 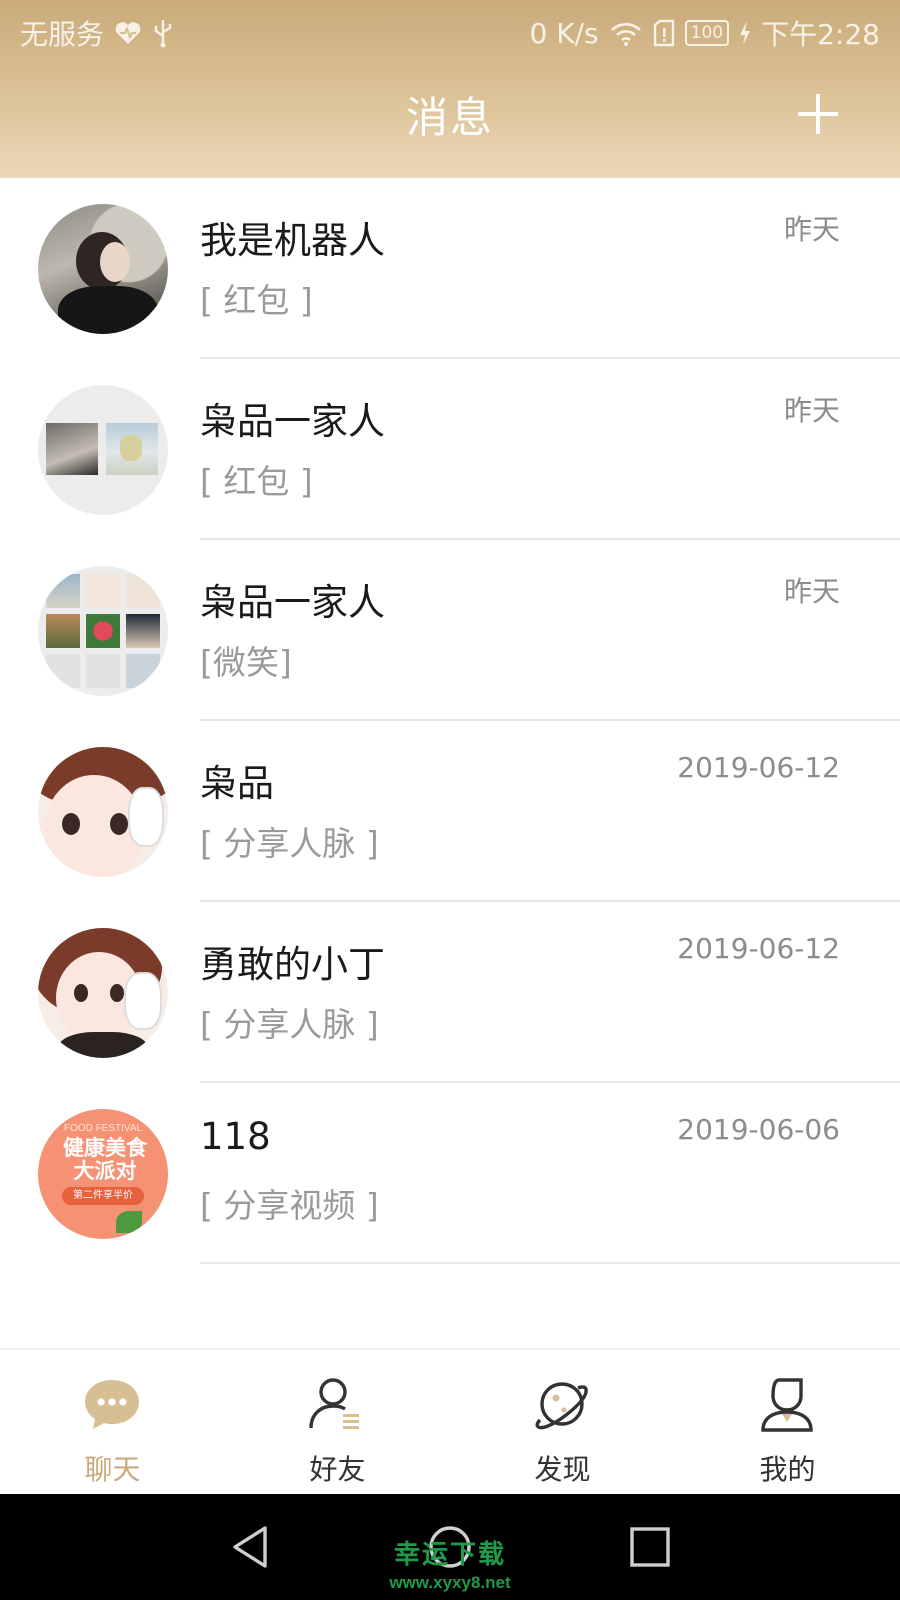 I want to click on tab-chat: 聊天, so click(x=112, y=1423).